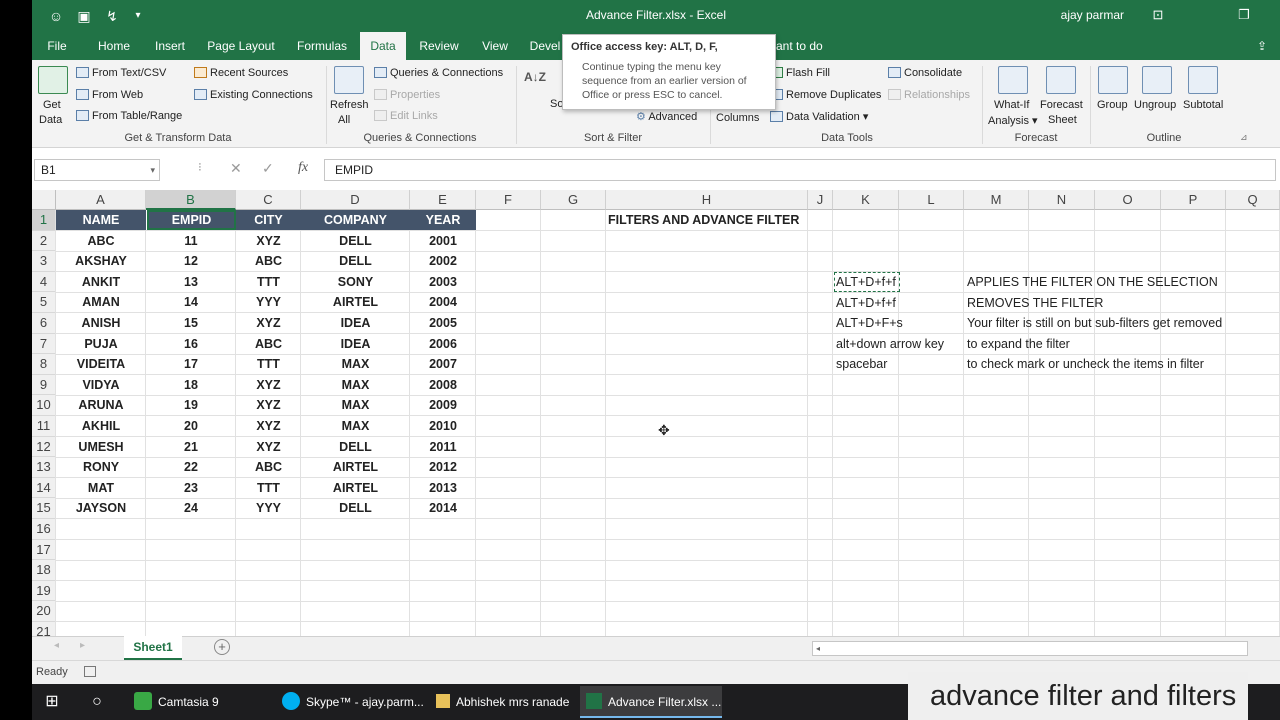  Describe the element at coordinates (101, 282) in the screenshot. I see `table-cell: ANKIT` at that location.